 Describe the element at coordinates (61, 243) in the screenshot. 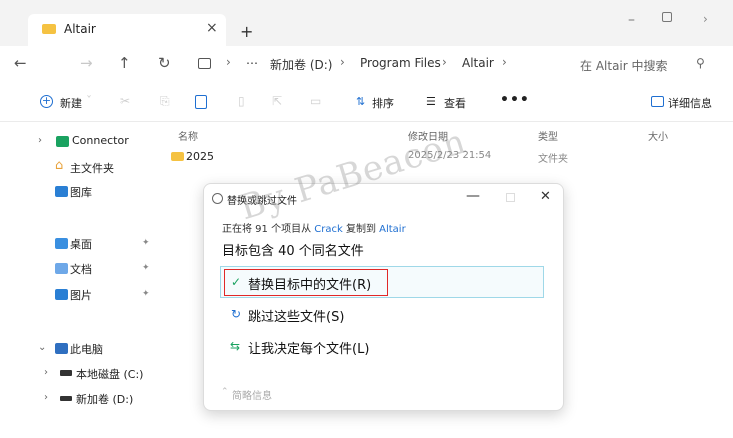

I see `desktop-icon` at that location.